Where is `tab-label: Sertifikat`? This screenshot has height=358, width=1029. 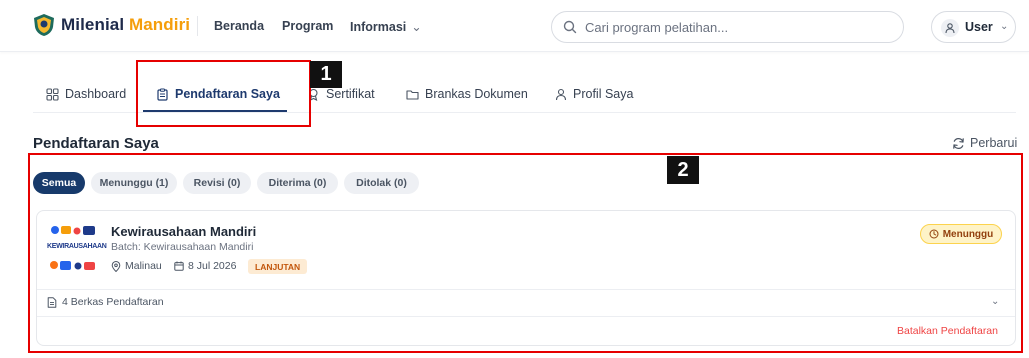 tab-label: Sertifikat is located at coordinates (350, 94).